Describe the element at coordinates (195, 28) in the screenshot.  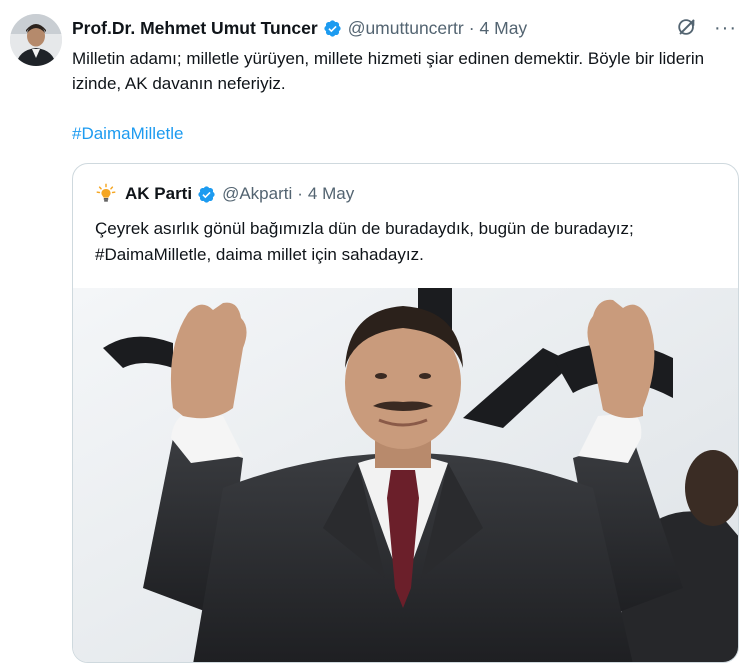
I see `author-display-name: Prof.Dr. Mehmet Umut Tuncer` at that location.